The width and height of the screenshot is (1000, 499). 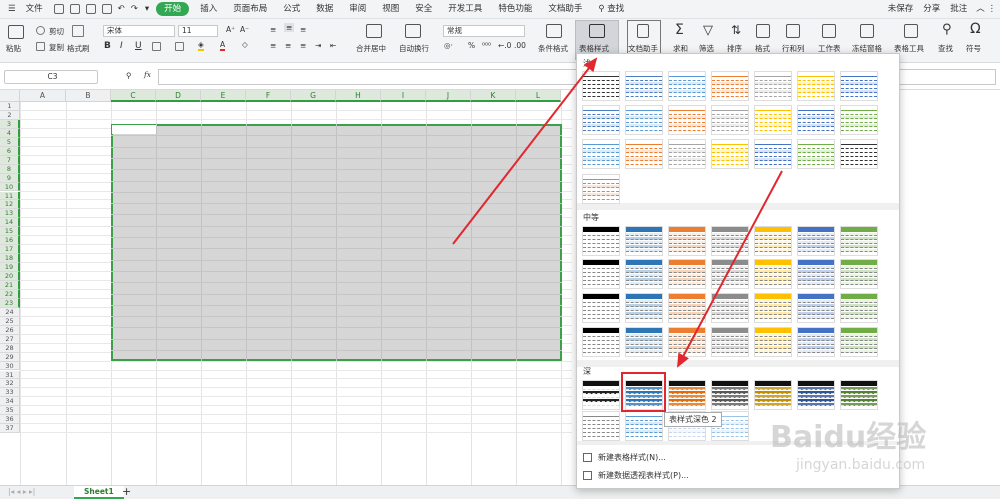 I want to click on arrow-to-dark-style, so click(x=730, y=269).